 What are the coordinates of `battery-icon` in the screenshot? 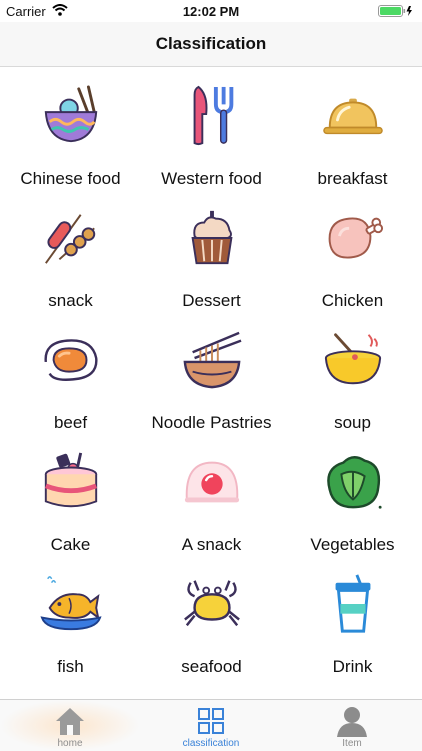 It's located at (395, 11).